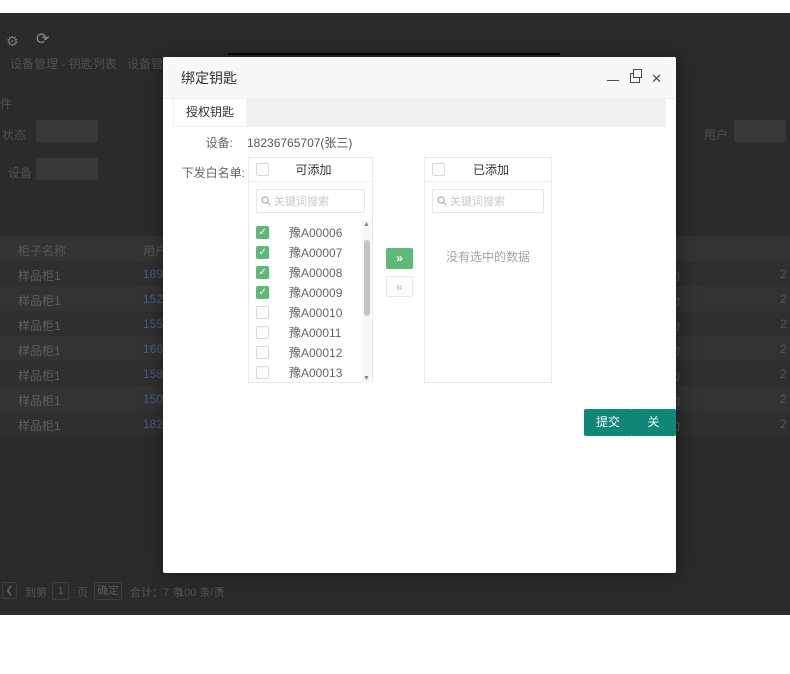 This screenshot has width=790, height=674. I want to click on added-panel-header: 已添加, so click(488, 170).